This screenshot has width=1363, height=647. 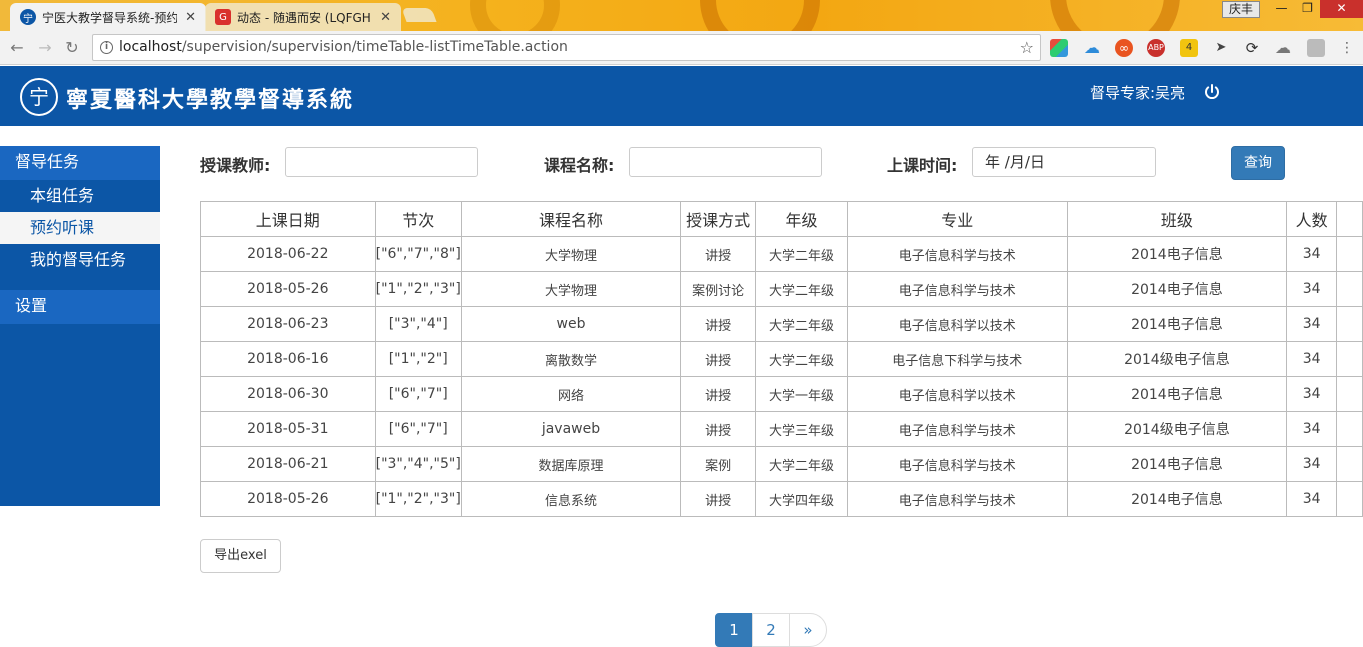 I want to click on sidebar: 督导任务 本组任务 预约听课 我的督导任务 设置, so click(x=80, y=326).